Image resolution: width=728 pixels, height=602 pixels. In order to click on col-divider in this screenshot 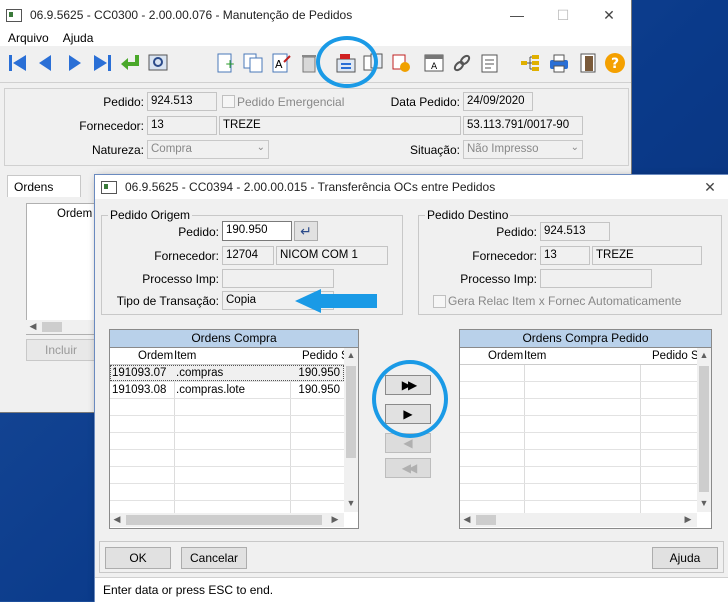, I will do `click(524, 446)`.